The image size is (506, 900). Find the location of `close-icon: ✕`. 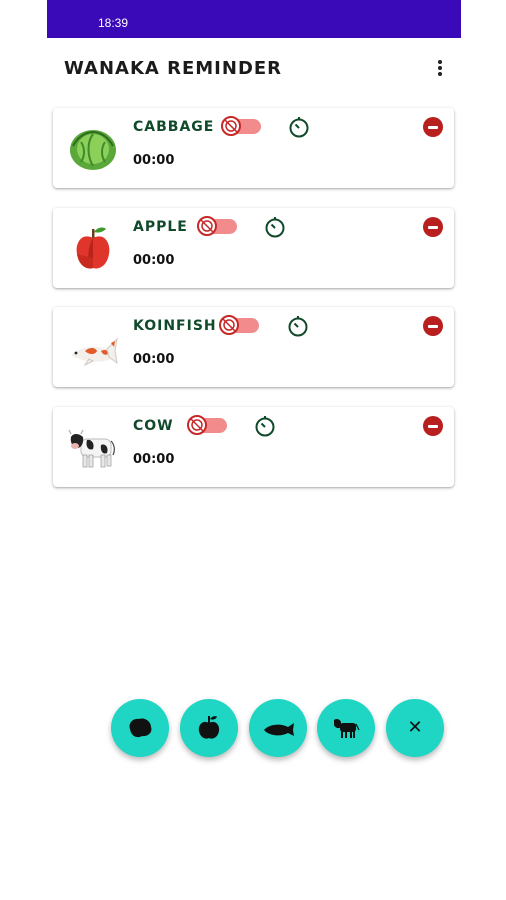

close-icon: ✕ is located at coordinates (415, 727).